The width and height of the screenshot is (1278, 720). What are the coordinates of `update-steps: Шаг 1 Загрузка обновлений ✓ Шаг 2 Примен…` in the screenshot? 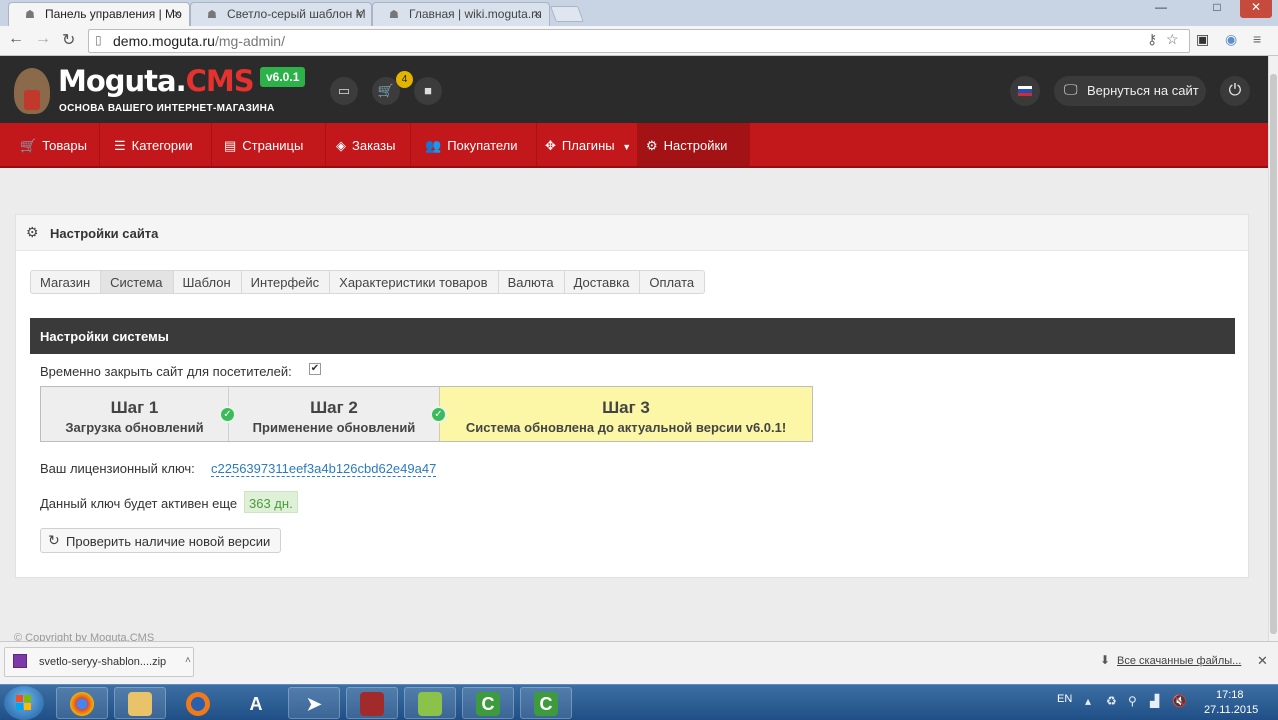 It's located at (426, 414).